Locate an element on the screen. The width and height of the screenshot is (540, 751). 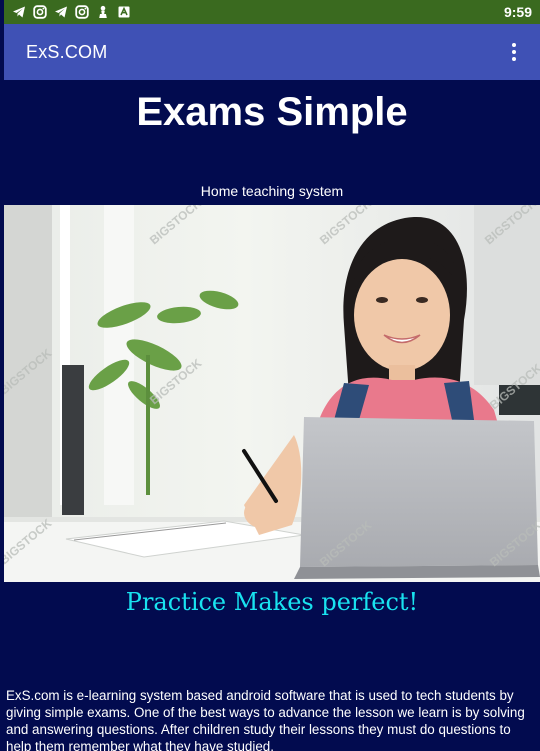
news-icon is located at coordinates (124, 12).